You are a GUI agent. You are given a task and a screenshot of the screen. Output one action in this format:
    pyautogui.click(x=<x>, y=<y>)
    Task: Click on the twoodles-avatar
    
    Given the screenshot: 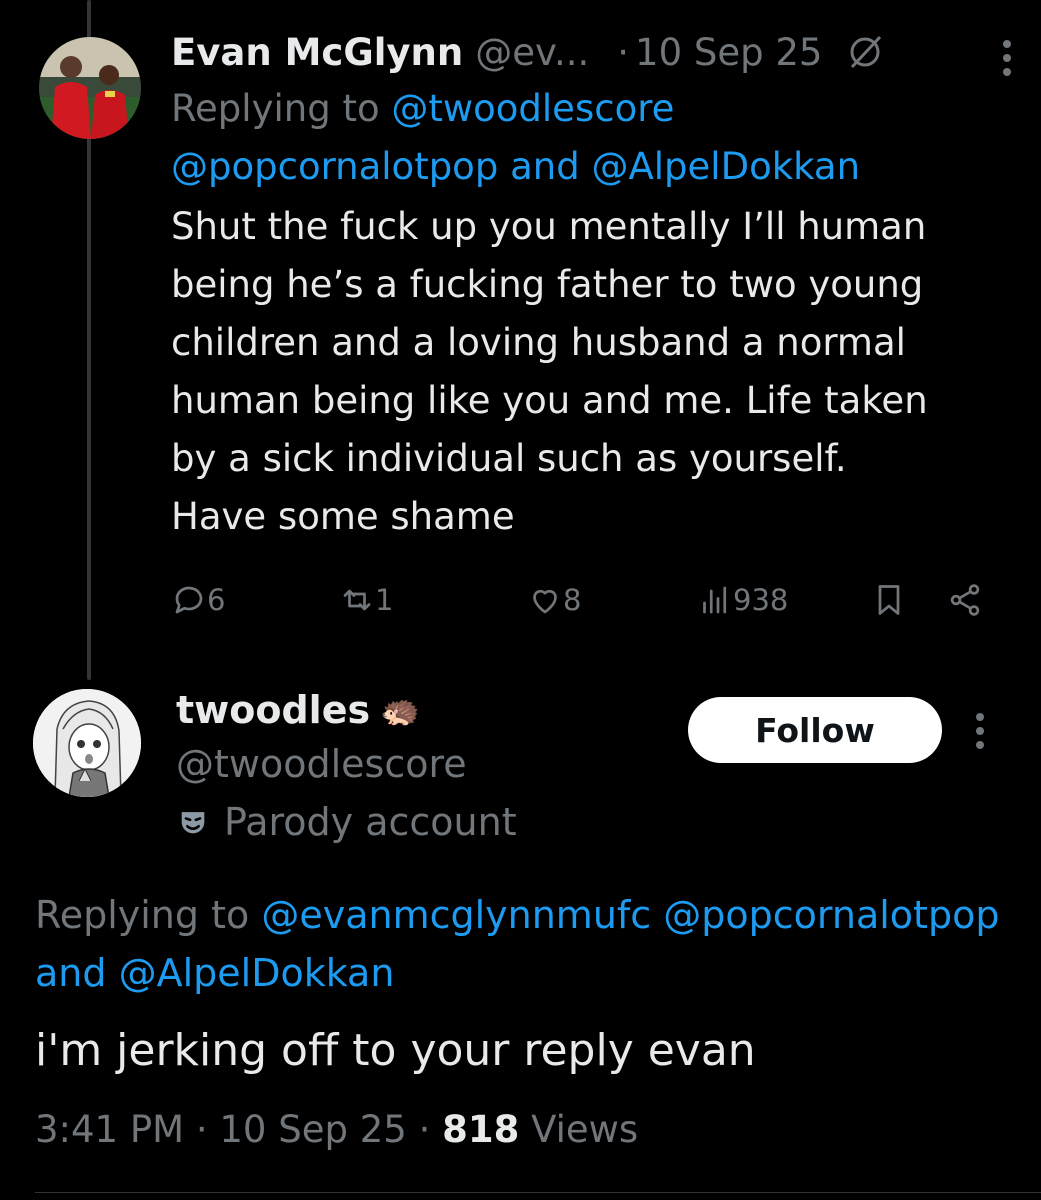 What is the action you would take?
    pyautogui.click(x=87, y=743)
    